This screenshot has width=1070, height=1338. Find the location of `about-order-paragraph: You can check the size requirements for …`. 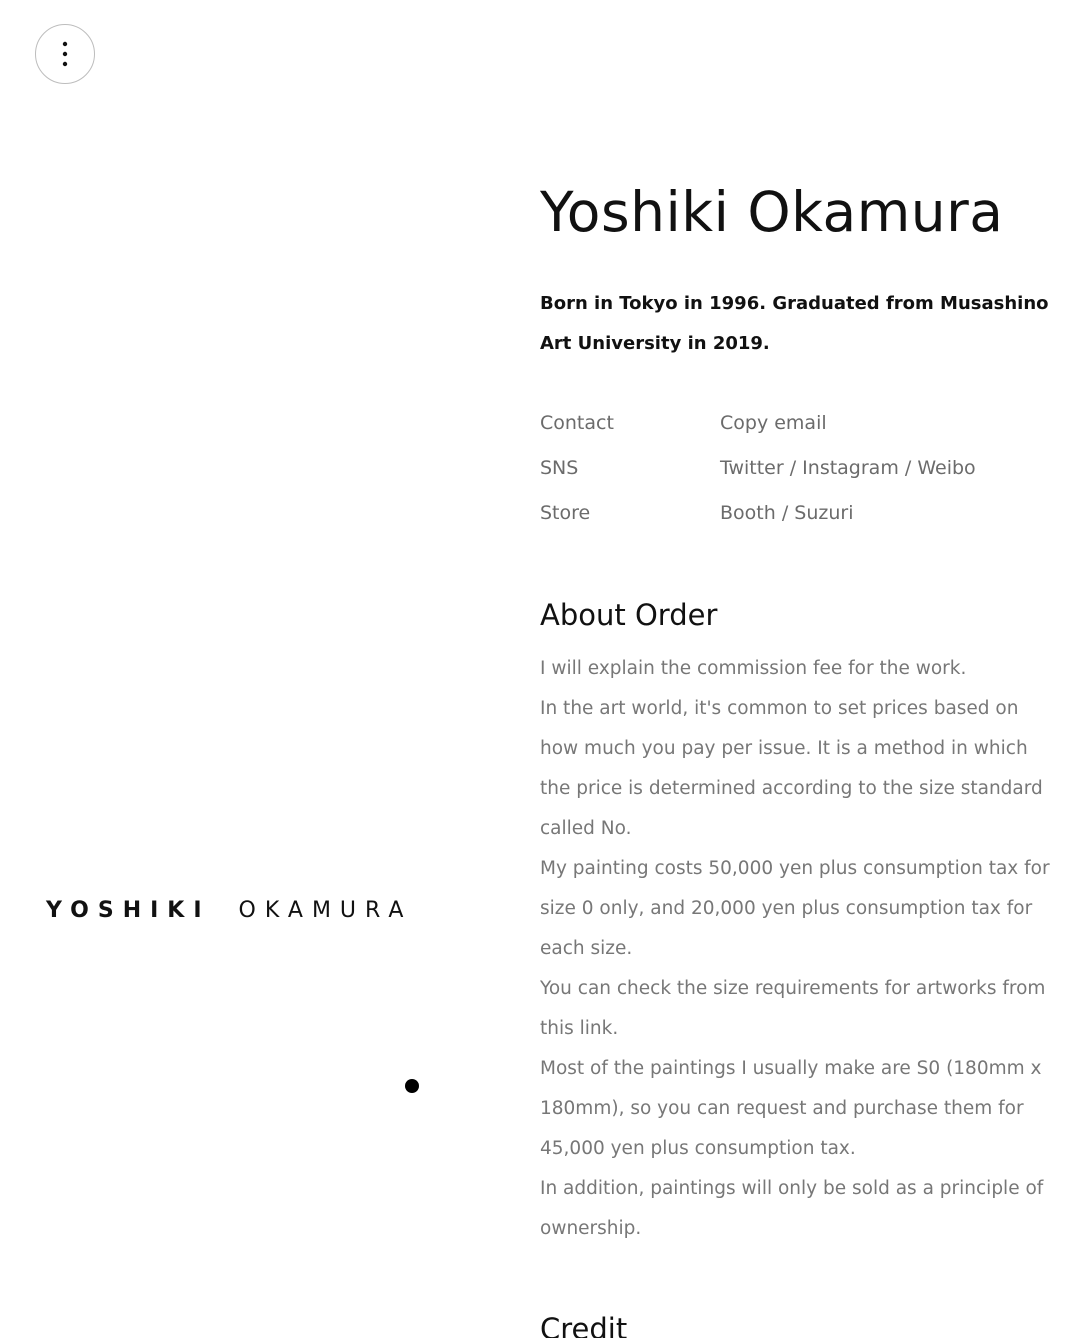

about-order-paragraph: You can check the size requirements for … is located at coordinates (793, 1008).